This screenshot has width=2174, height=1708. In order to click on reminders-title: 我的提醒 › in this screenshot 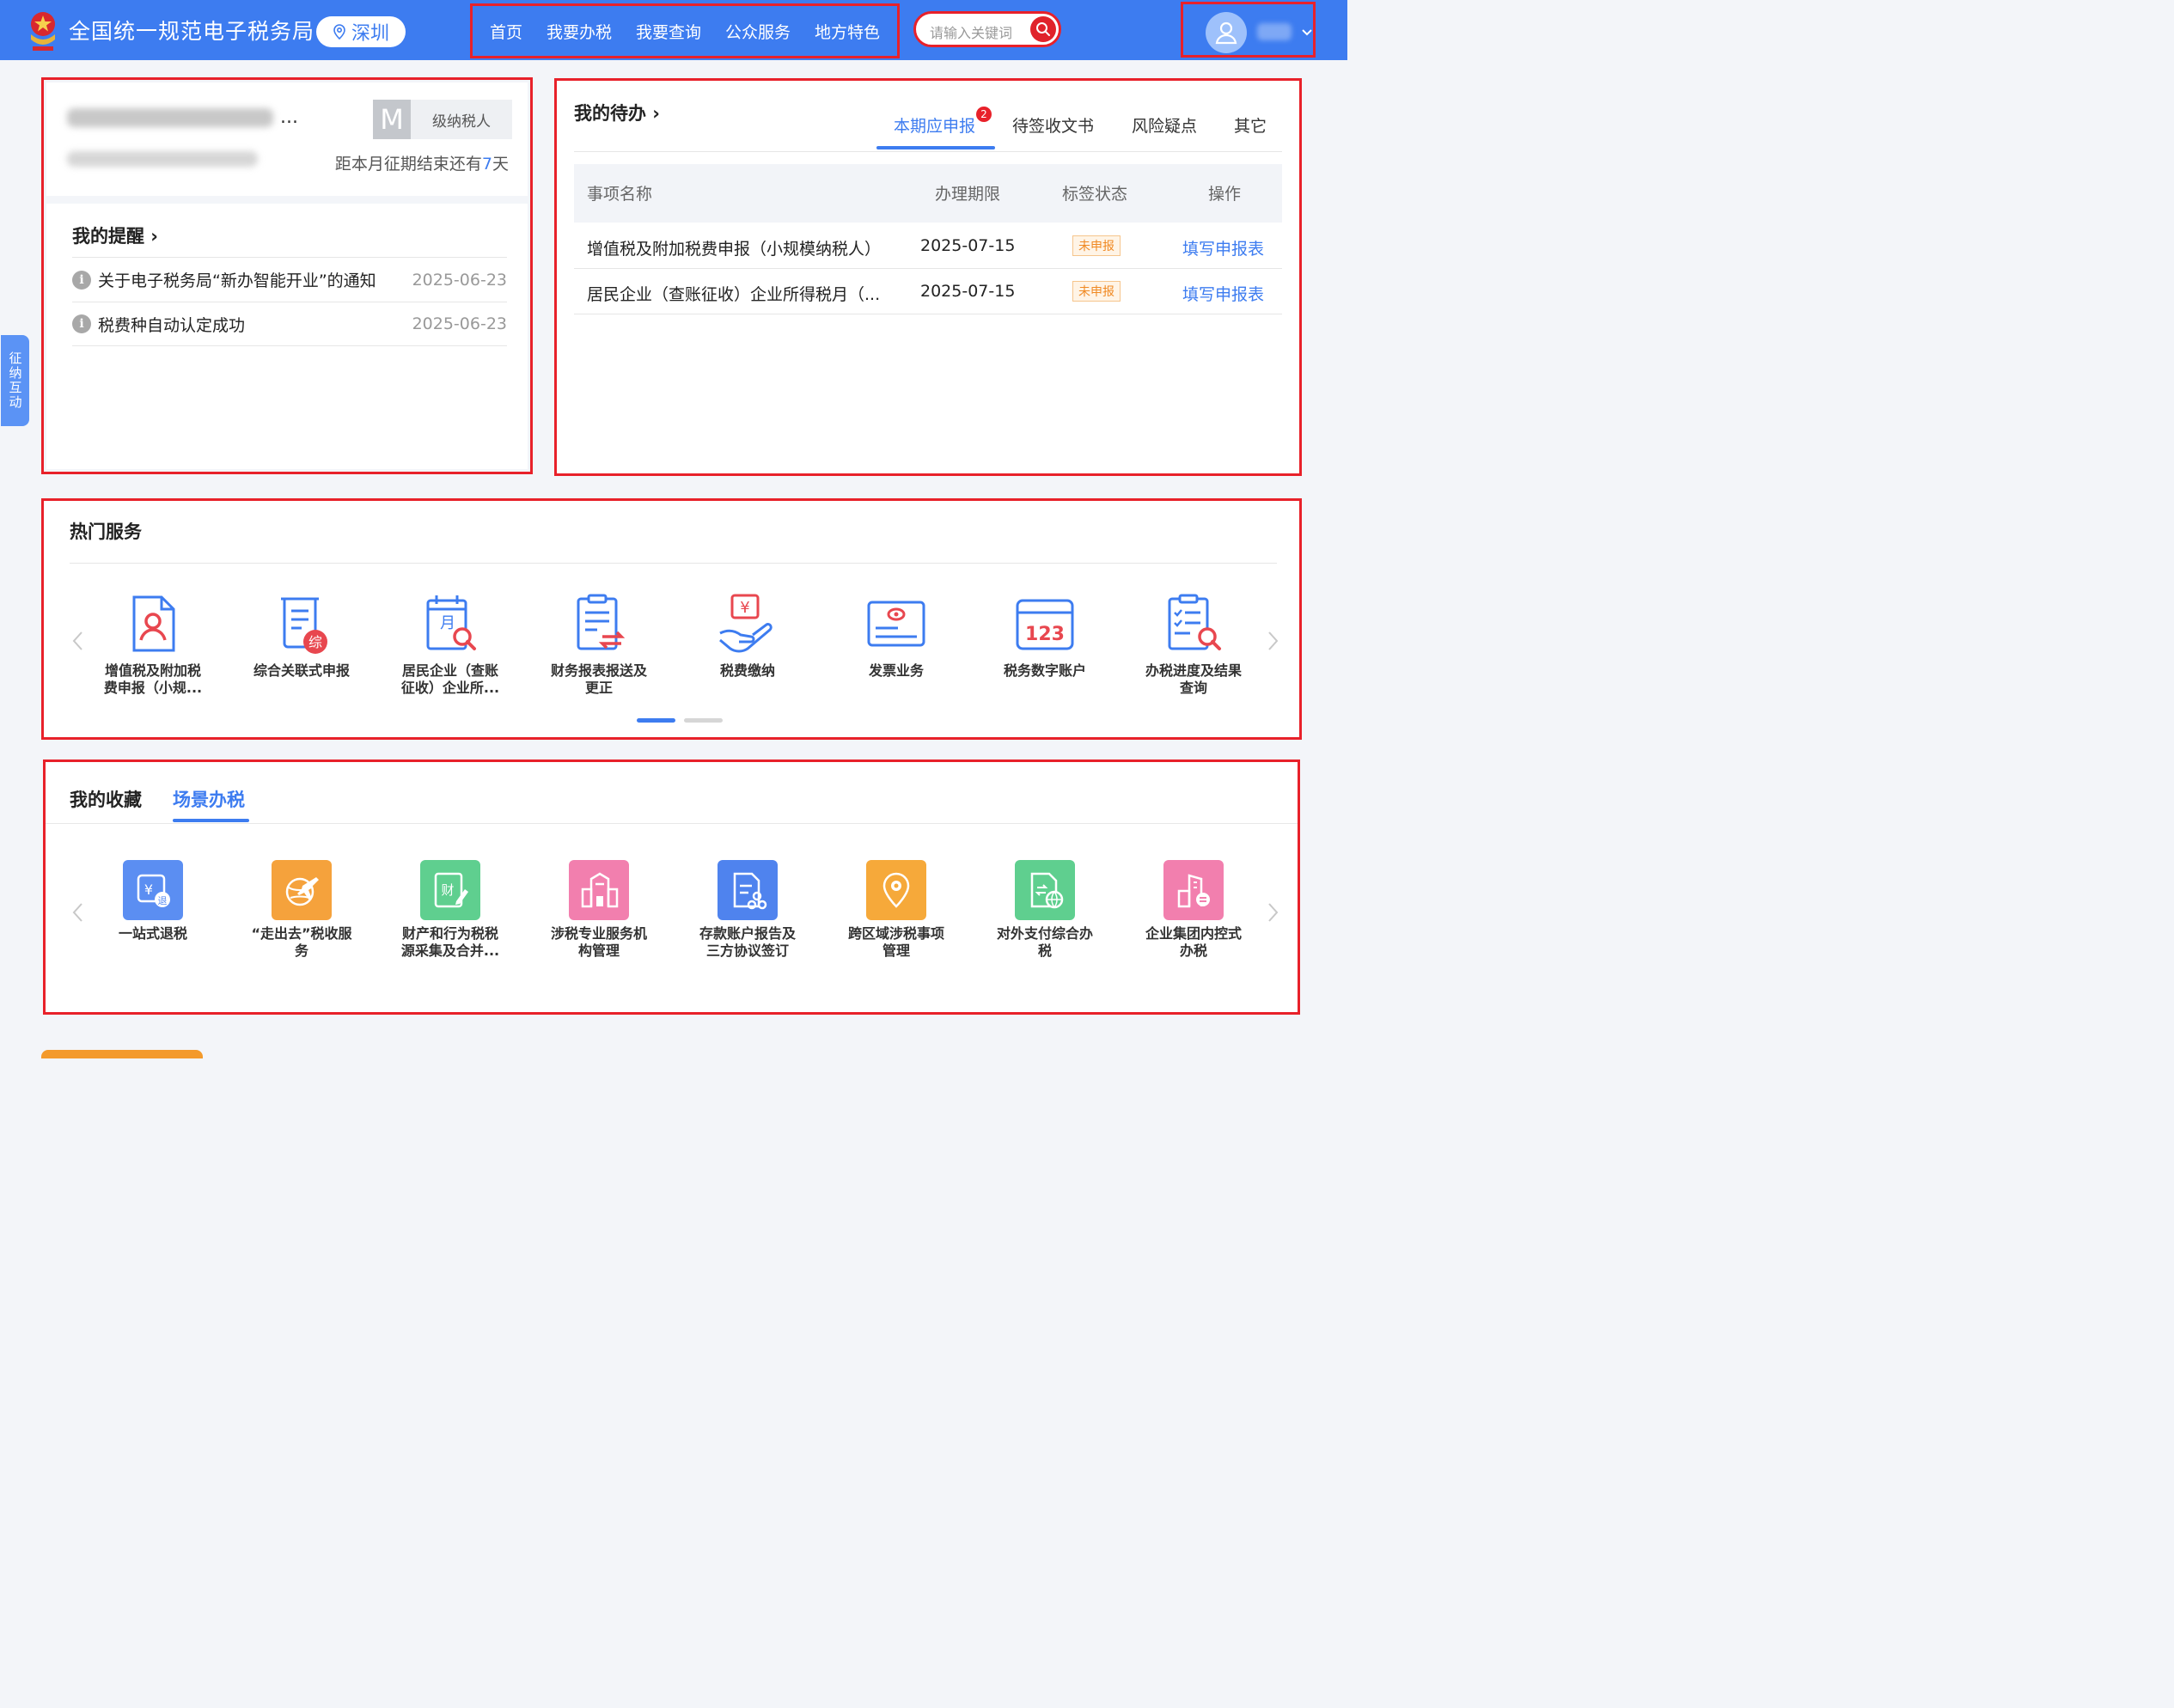, I will do `click(115, 235)`.